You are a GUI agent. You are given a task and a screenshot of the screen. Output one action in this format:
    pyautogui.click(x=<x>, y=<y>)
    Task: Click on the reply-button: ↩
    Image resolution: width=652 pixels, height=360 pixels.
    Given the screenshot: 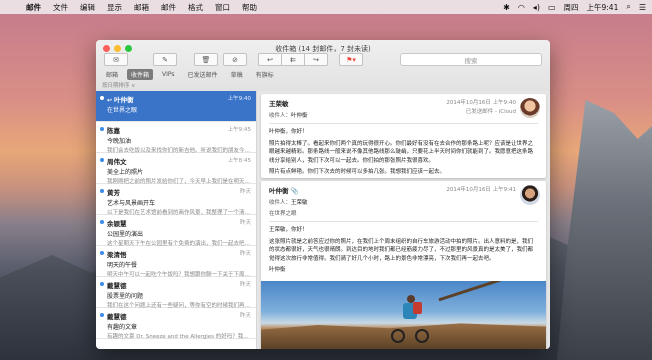 What is the action you would take?
    pyautogui.click(x=270, y=59)
    